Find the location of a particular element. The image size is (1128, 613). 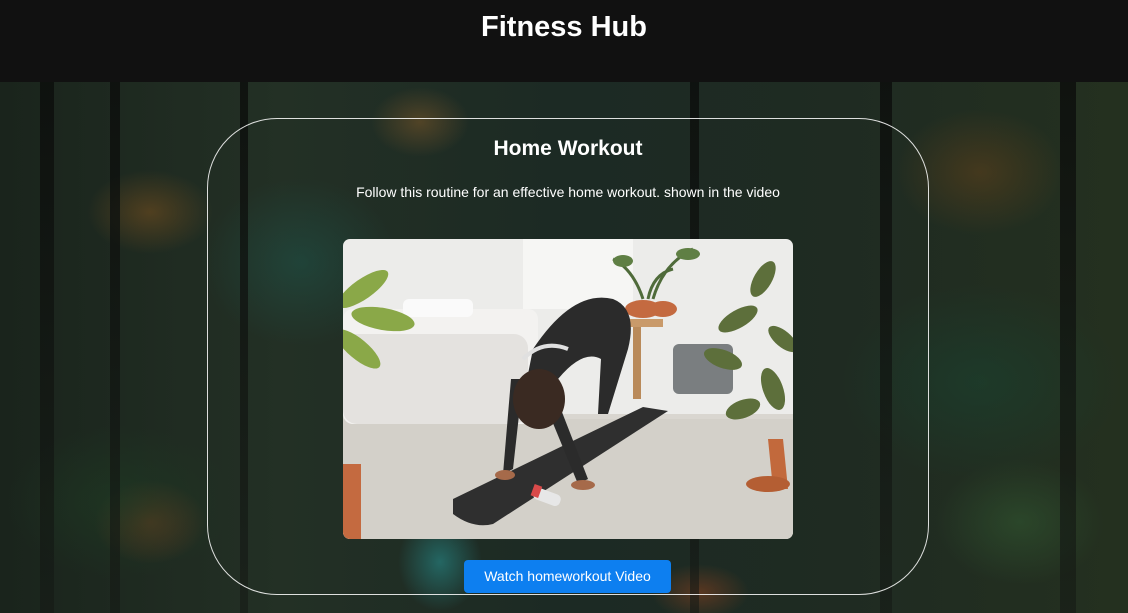

site-header: Fitness Hub is located at coordinates (564, 41).